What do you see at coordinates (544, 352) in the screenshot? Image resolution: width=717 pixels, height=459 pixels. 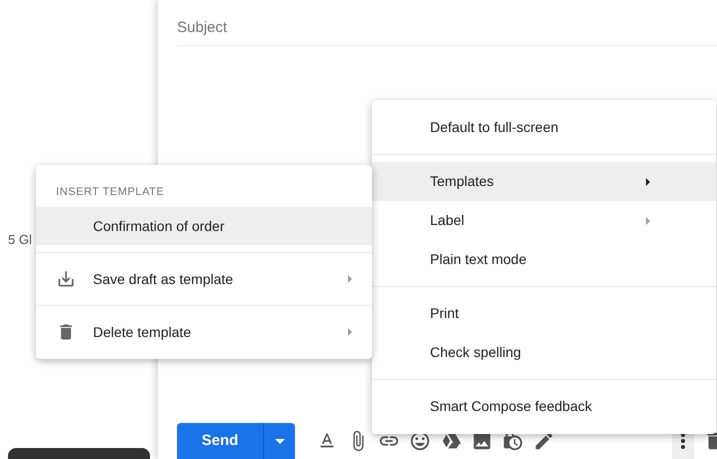 I see `menu-item: Check spelling` at bounding box center [544, 352].